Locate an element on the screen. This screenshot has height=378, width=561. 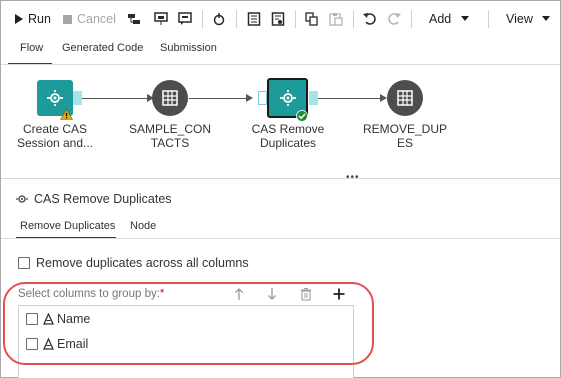
cas-session-icon is located at coordinates (55, 98).